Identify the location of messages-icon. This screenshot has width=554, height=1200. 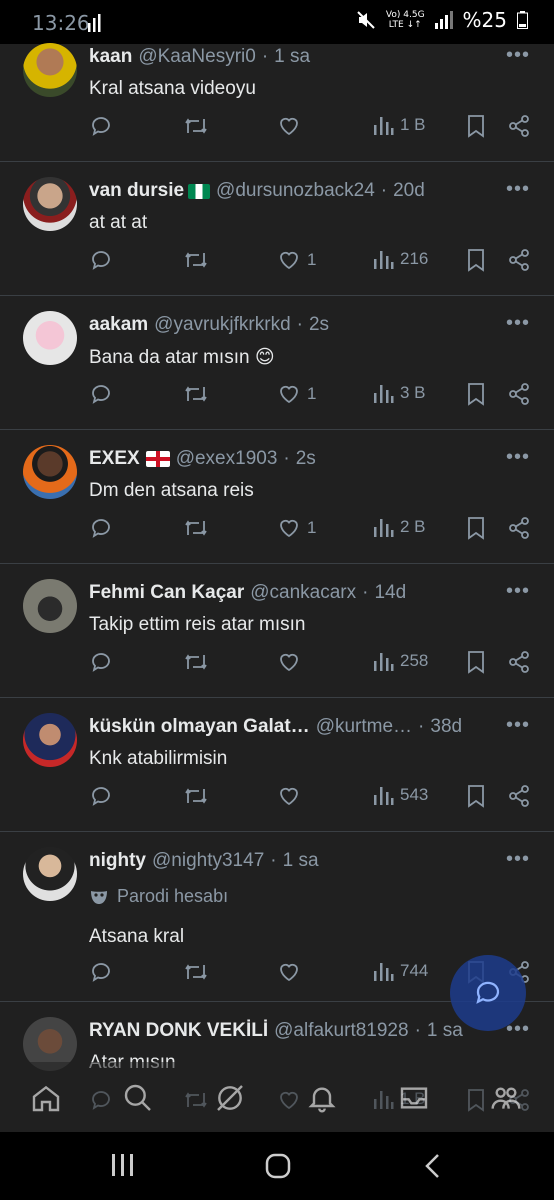
(414, 1098).